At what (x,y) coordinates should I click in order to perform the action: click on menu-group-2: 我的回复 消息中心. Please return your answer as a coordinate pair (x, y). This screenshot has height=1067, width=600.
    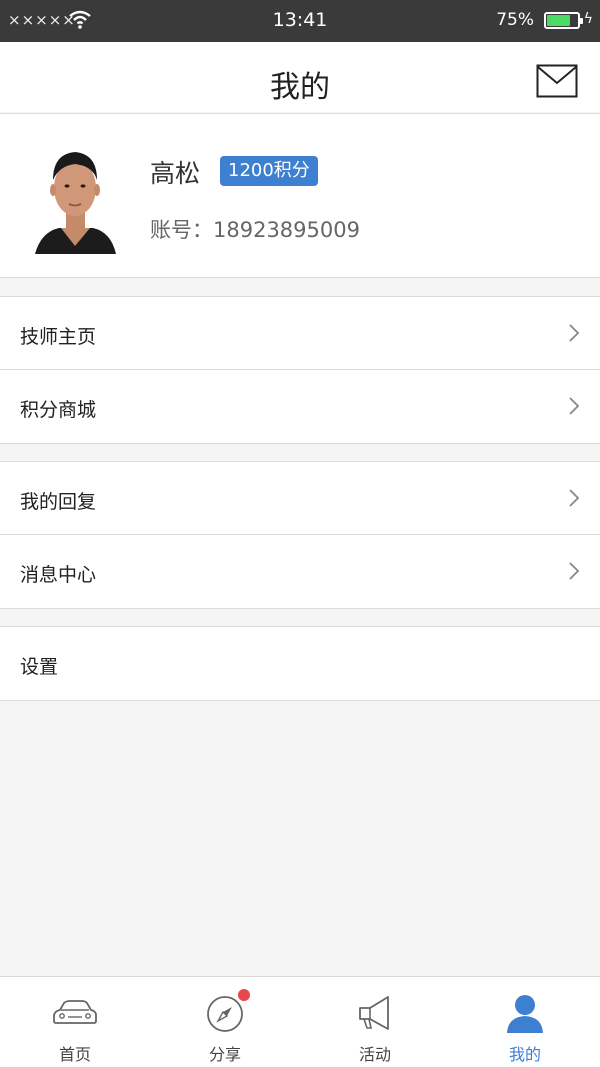
    Looking at the image, I should click on (300, 535).